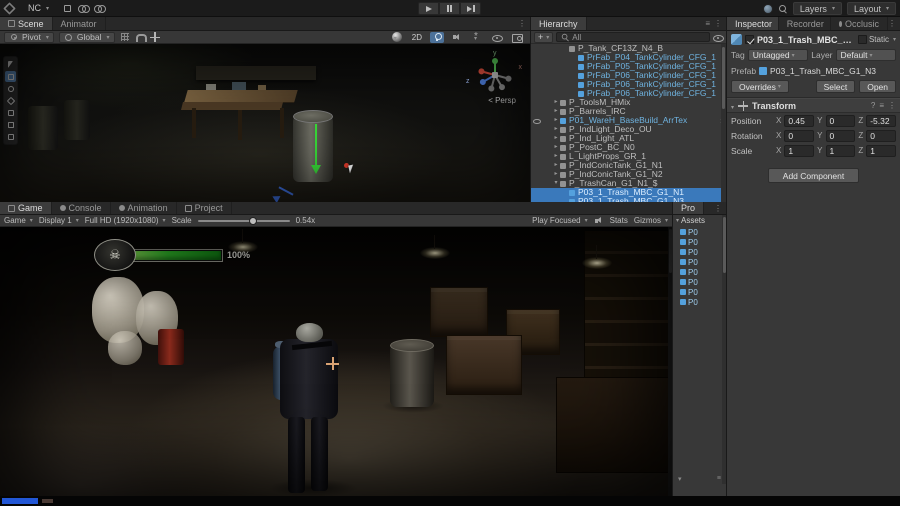  What do you see at coordinates (707, 23) in the screenshot?
I see `lock-icon: ≡` at bounding box center [707, 23].